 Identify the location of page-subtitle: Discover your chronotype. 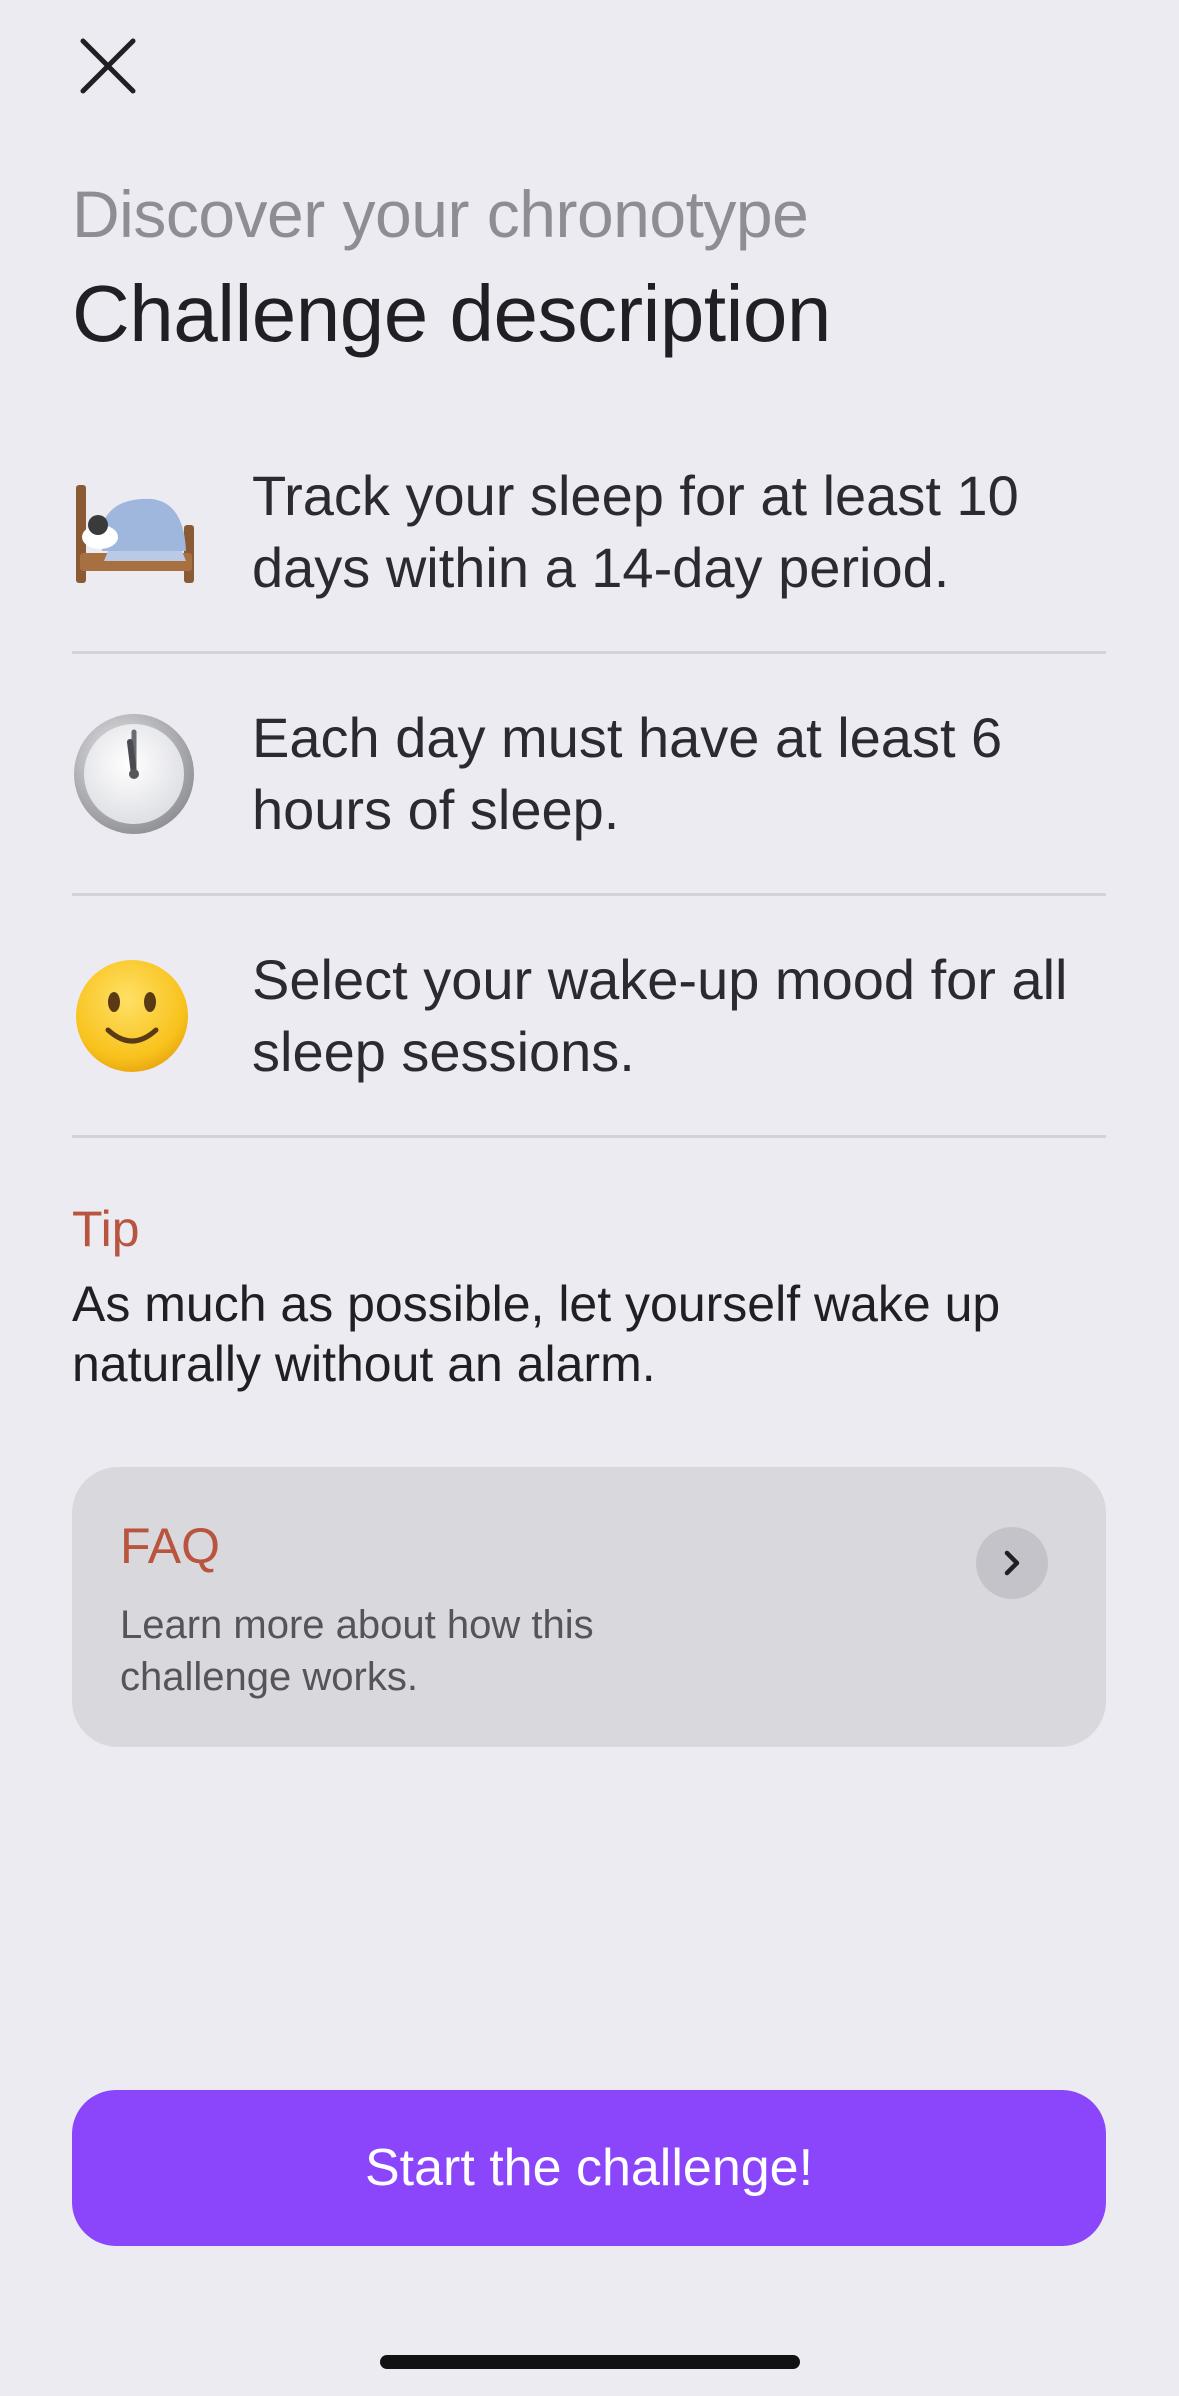
(440, 214).